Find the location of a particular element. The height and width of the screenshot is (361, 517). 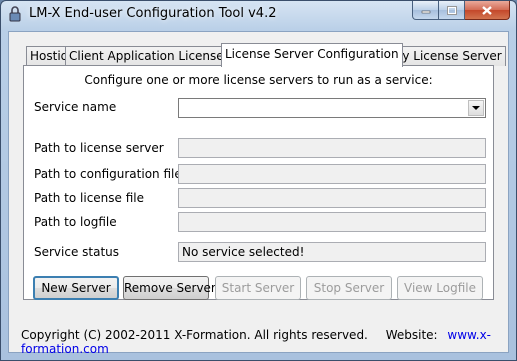

stop-server-button: Stop Server is located at coordinates (349, 288).